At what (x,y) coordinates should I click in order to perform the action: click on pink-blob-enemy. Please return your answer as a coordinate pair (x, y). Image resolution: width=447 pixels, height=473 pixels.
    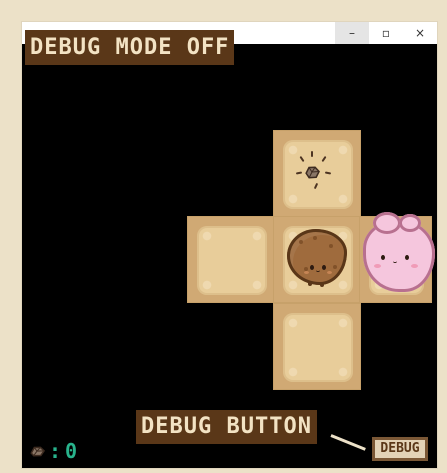
    Looking at the image, I should click on (399, 252).